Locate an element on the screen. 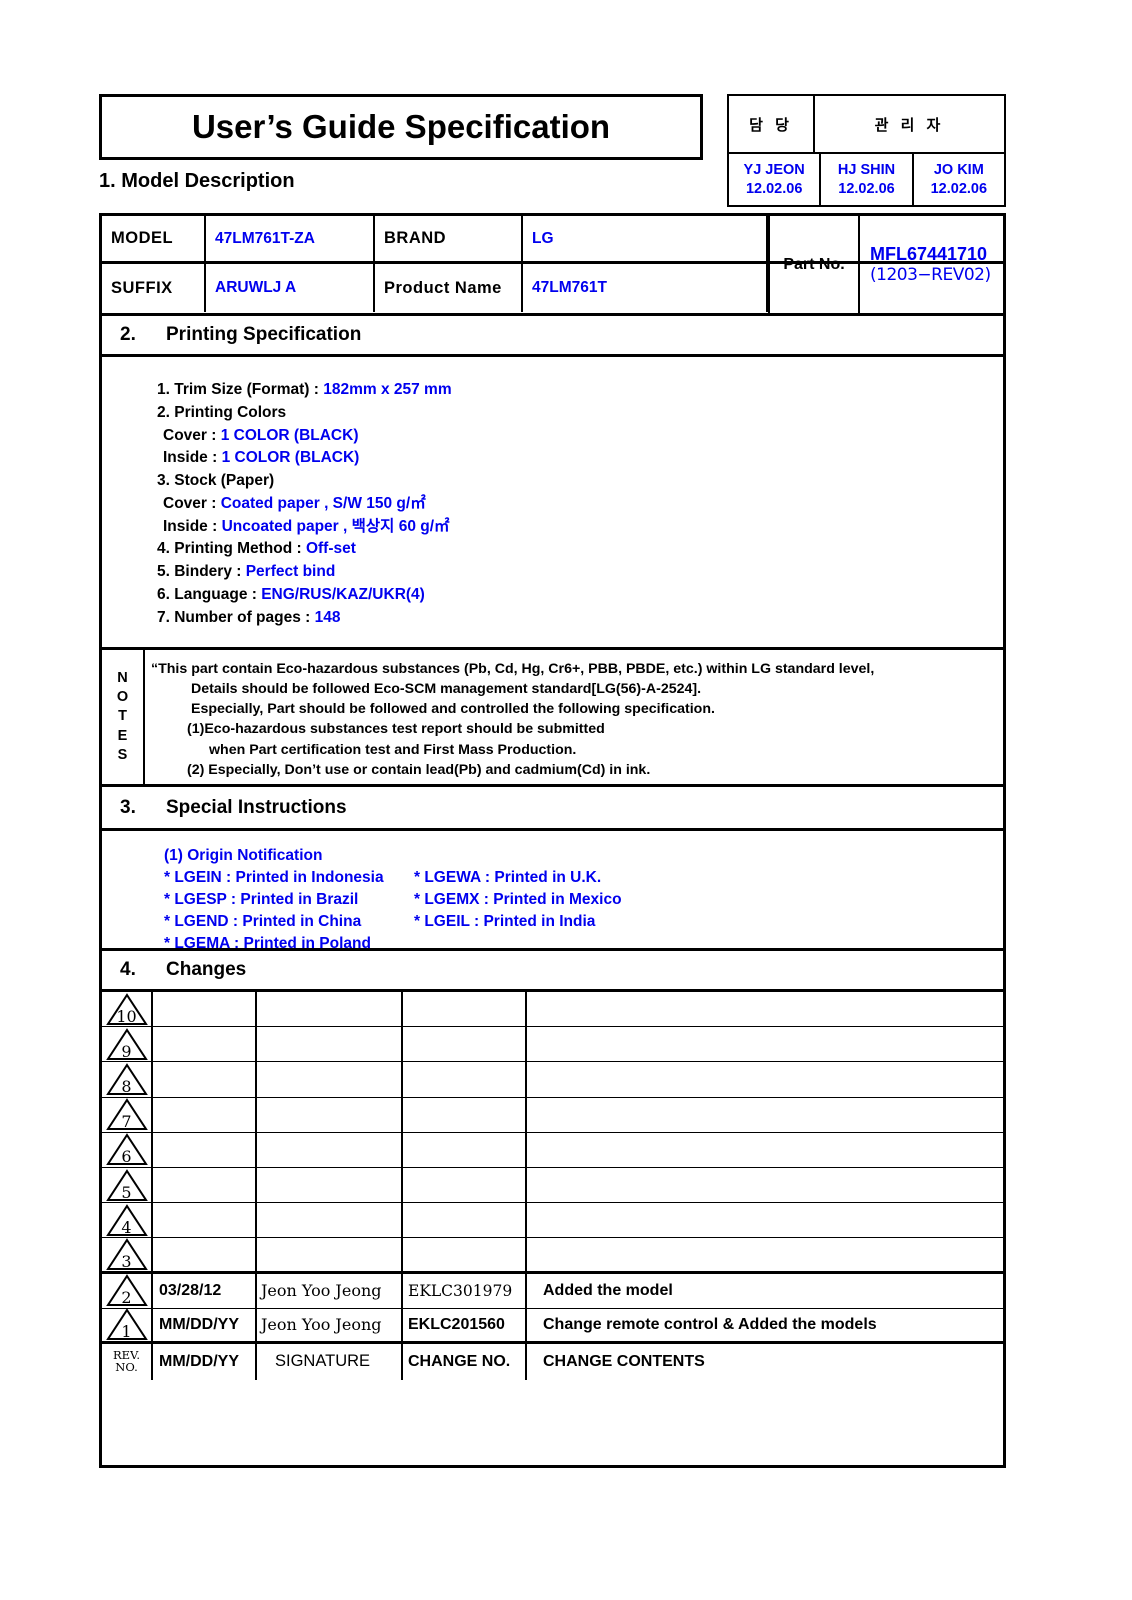 This screenshot has height=1600, width=1132. revision-number: 10 is located at coordinates (126, 1016).